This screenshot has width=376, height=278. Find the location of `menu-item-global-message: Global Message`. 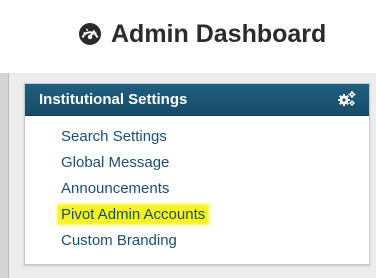

menu-item-global-message: Global Message is located at coordinates (133, 163).